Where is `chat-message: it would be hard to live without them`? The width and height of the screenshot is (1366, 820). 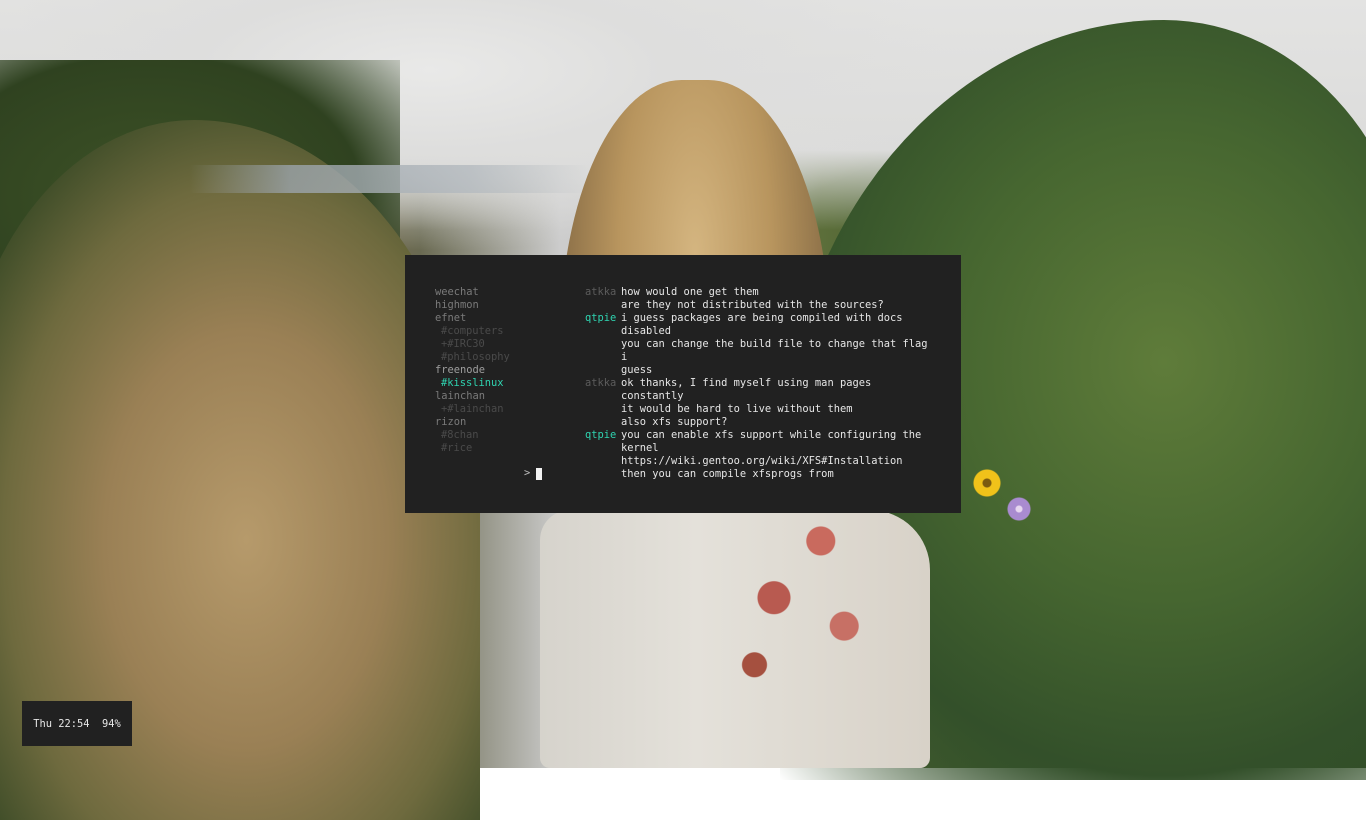 chat-message: it would be hard to live without them is located at coordinates (765, 409).